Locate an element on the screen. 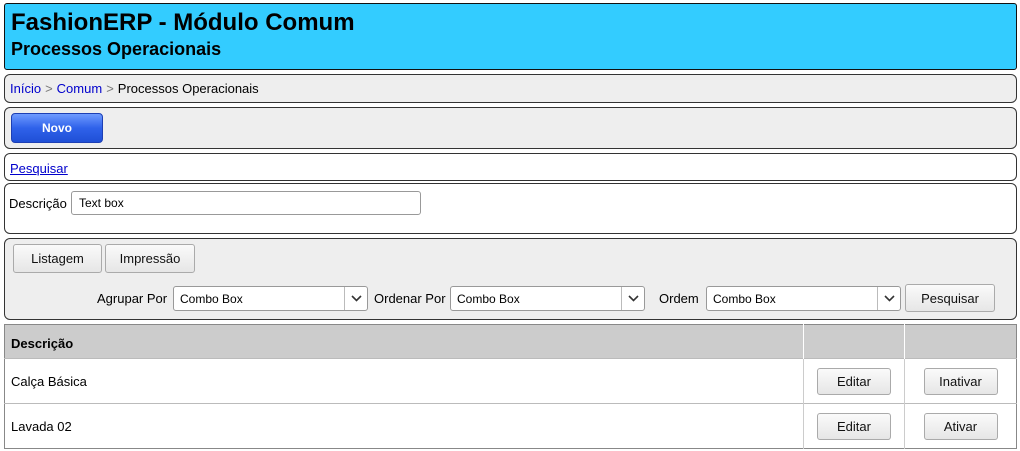 The image size is (1020, 451). tab-listing: Listagem is located at coordinates (57, 258).